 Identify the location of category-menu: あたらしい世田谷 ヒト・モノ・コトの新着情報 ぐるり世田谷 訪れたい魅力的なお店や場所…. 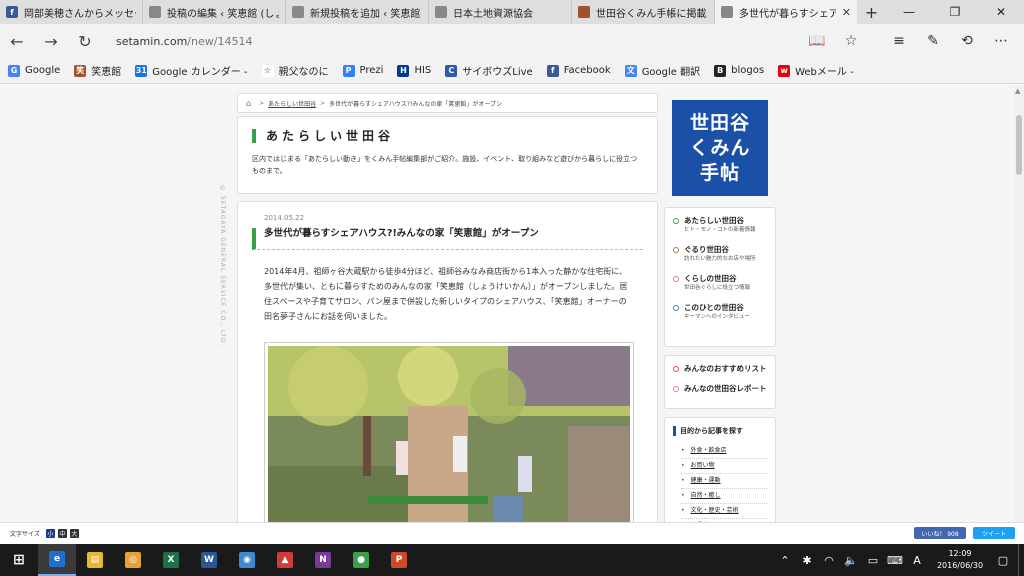
(720, 277).